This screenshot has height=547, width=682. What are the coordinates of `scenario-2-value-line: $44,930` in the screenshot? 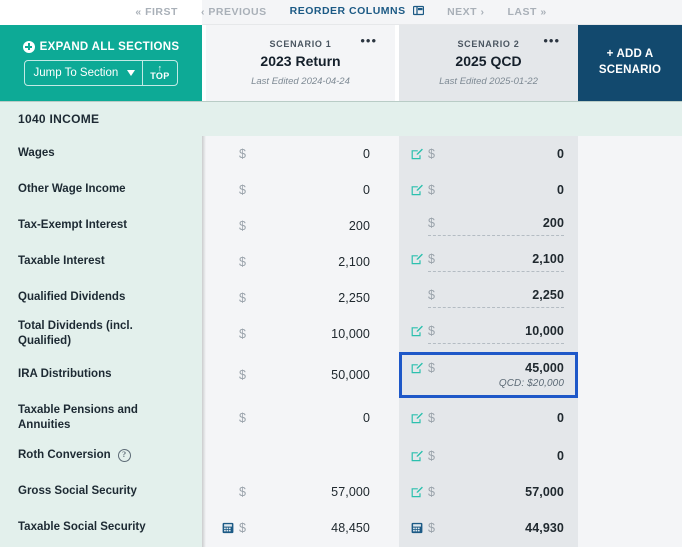 It's located at (487, 528).